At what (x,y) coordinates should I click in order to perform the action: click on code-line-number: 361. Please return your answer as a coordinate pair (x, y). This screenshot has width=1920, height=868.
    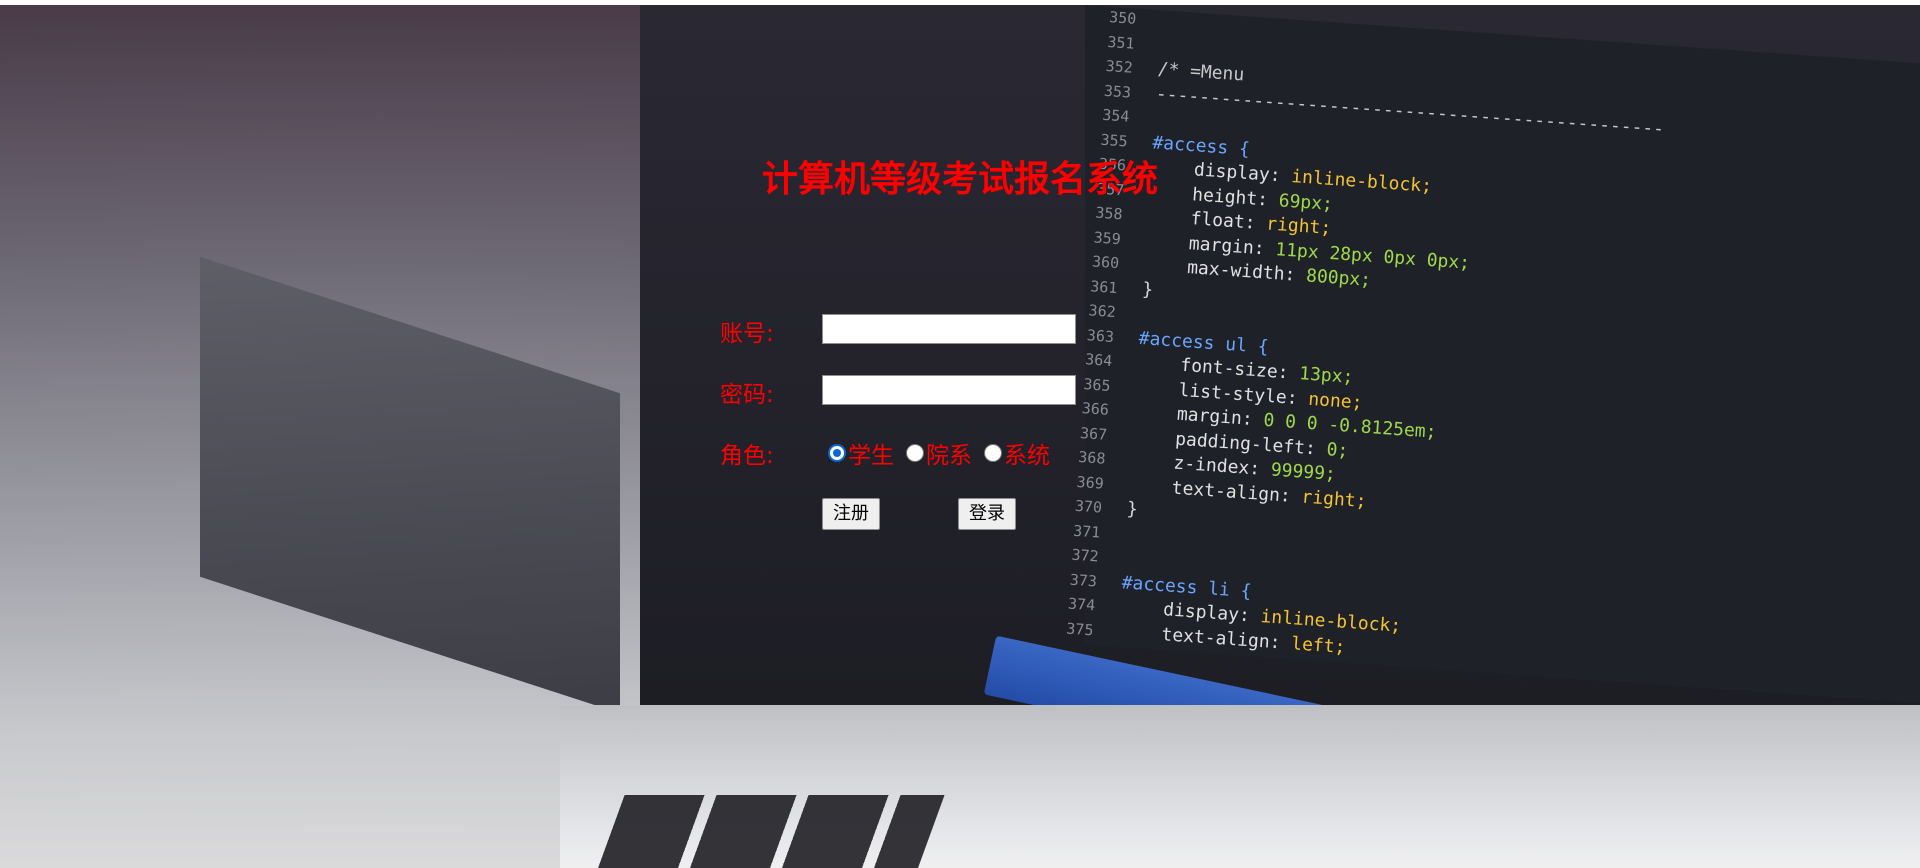
    Looking at the image, I should click on (1104, 286).